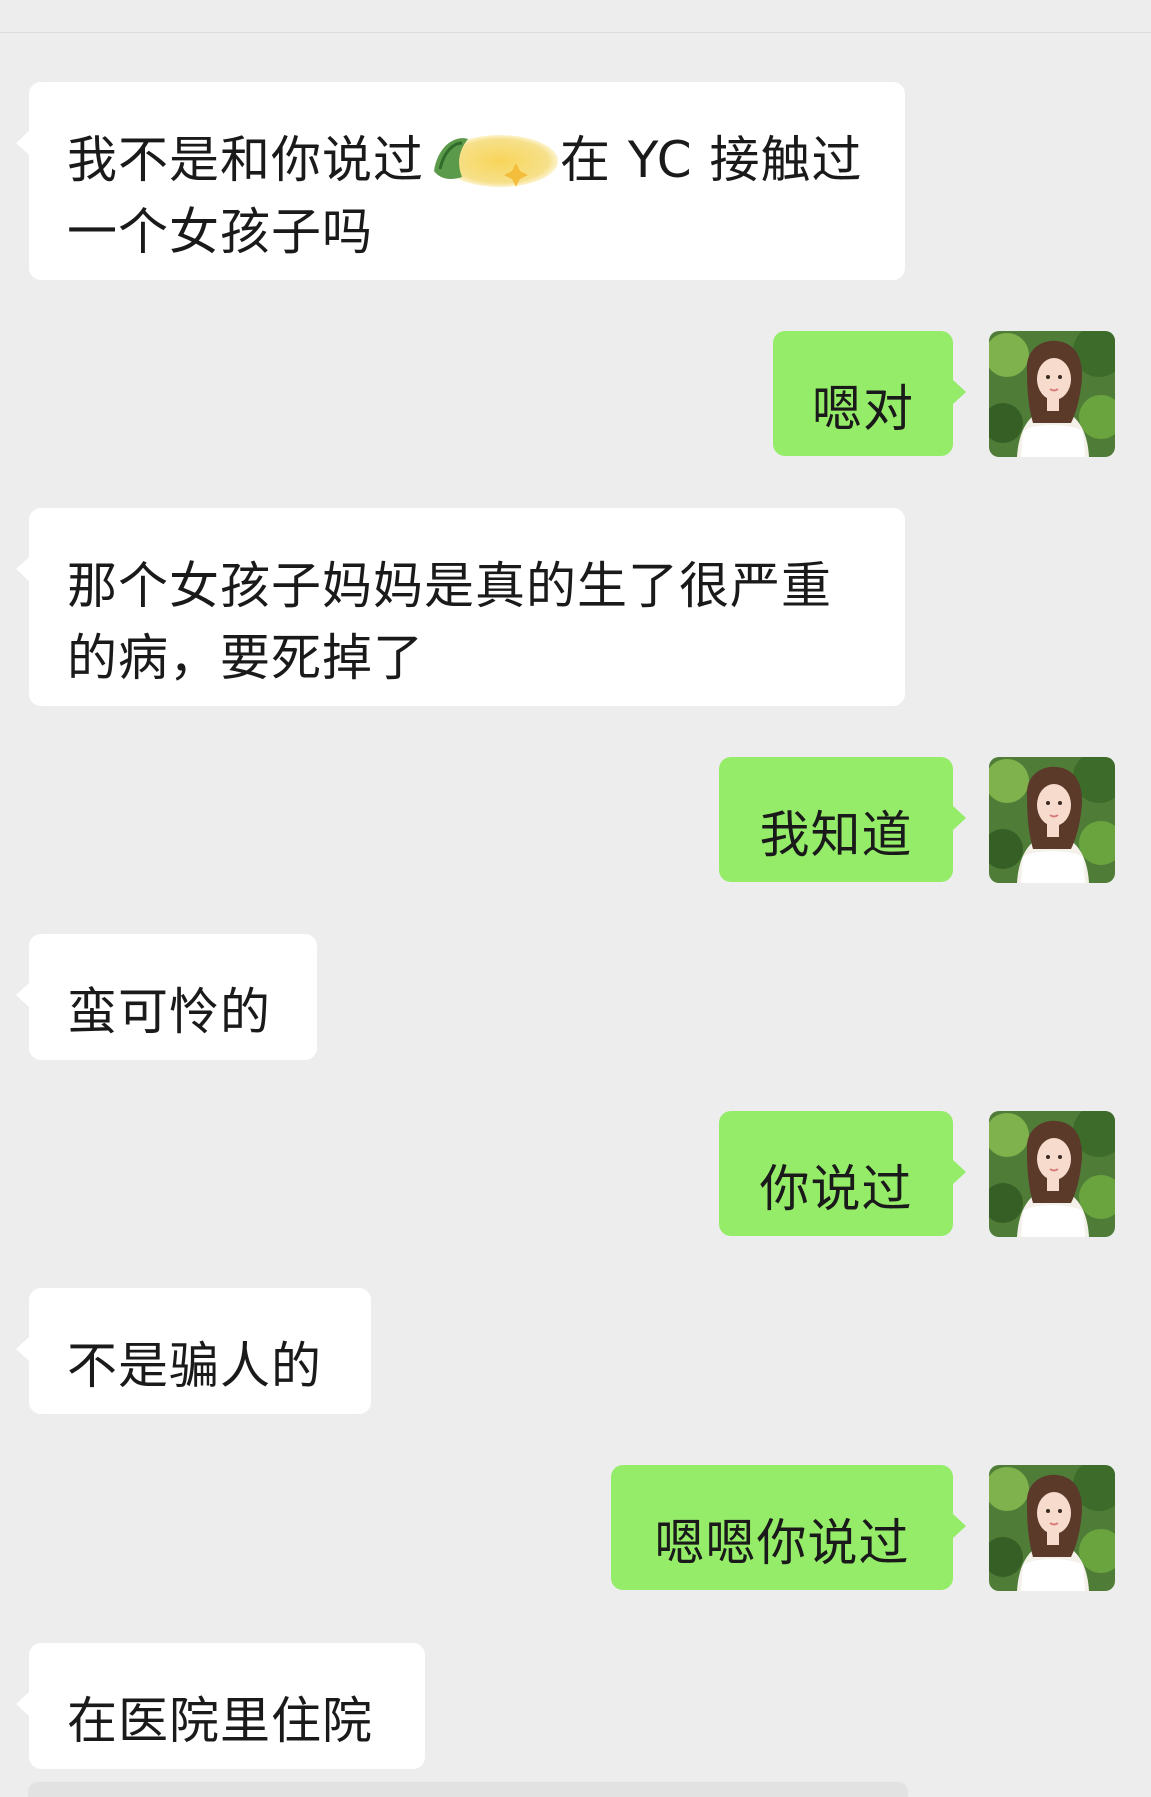  Describe the element at coordinates (836, 1189) in the screenshot. I see `message-text: 你说过` at that location.